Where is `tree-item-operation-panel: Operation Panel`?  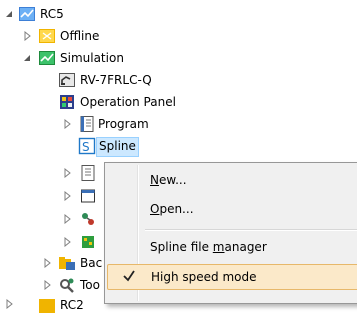 tree-item-operation-panel: Operation Panel is located at coordinates (128, 102).